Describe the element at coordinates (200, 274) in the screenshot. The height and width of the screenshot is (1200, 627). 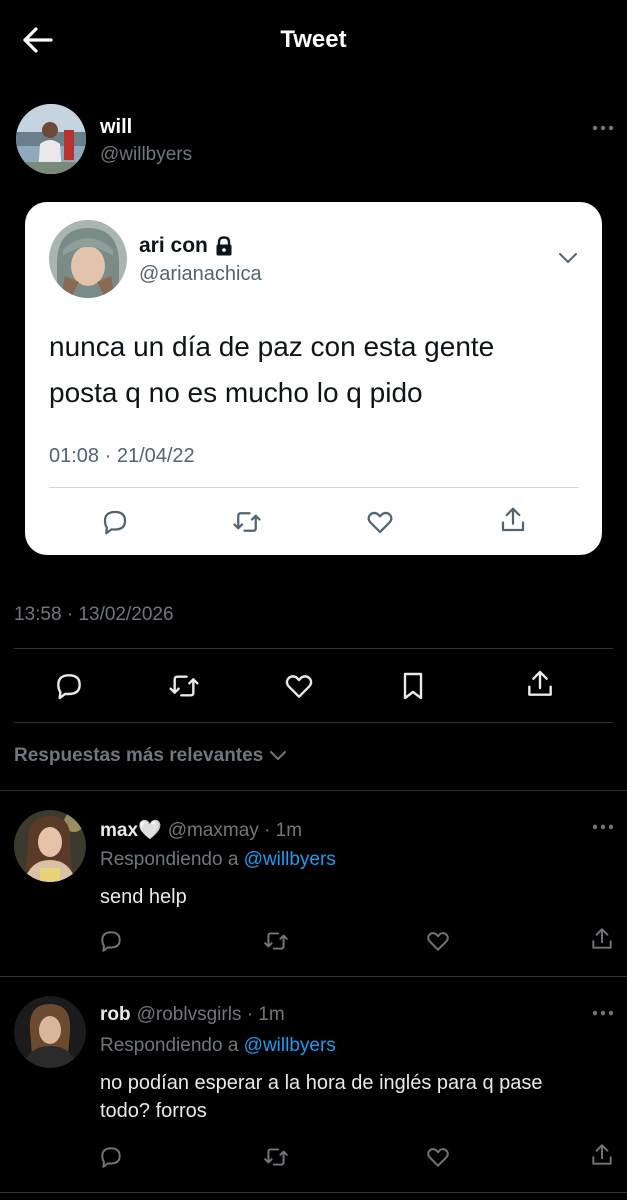
I see `quoted-author-handle: @arianachica` at that location.